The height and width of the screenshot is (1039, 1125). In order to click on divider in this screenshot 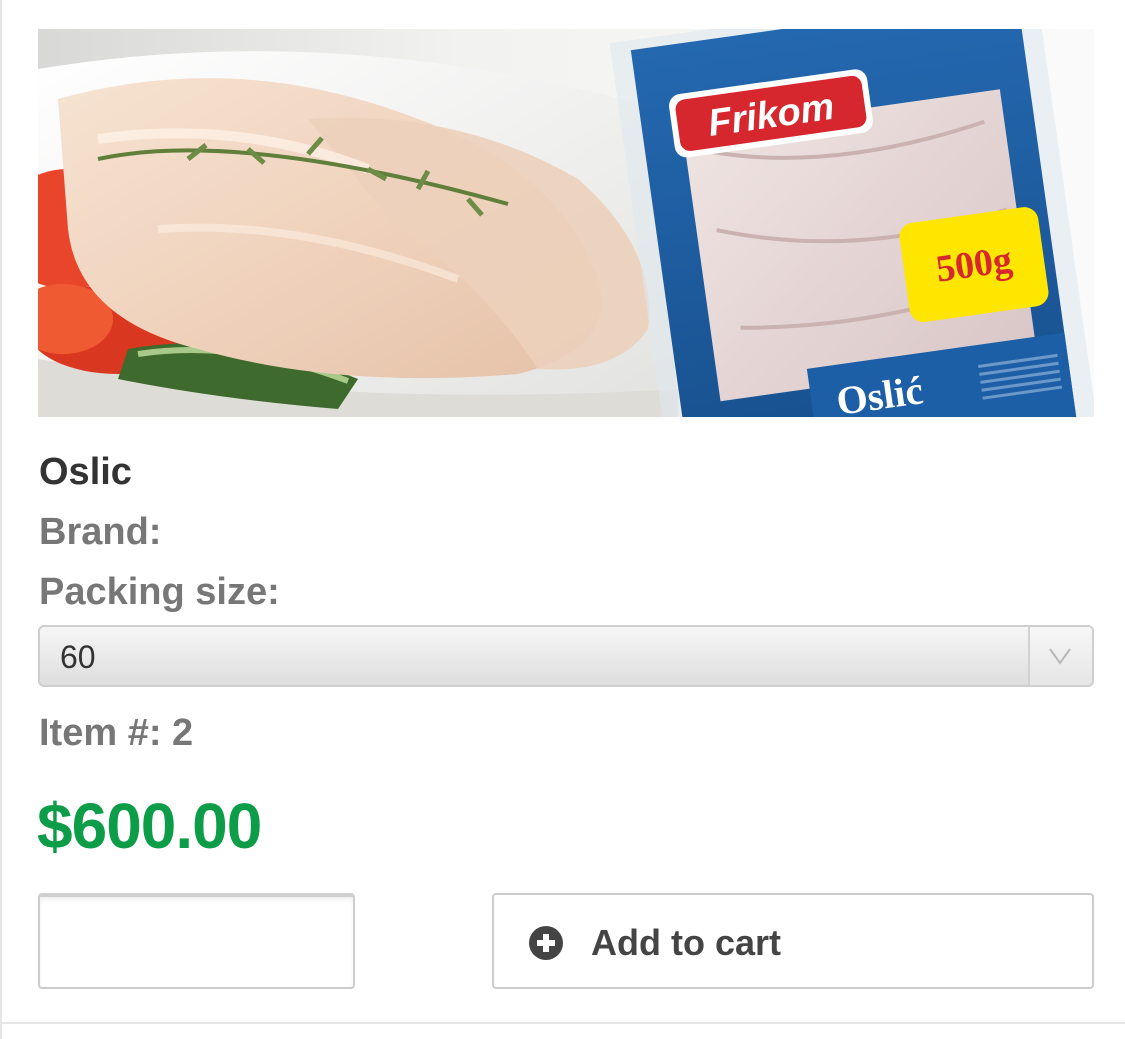, I will do `click(563, 1023)`.